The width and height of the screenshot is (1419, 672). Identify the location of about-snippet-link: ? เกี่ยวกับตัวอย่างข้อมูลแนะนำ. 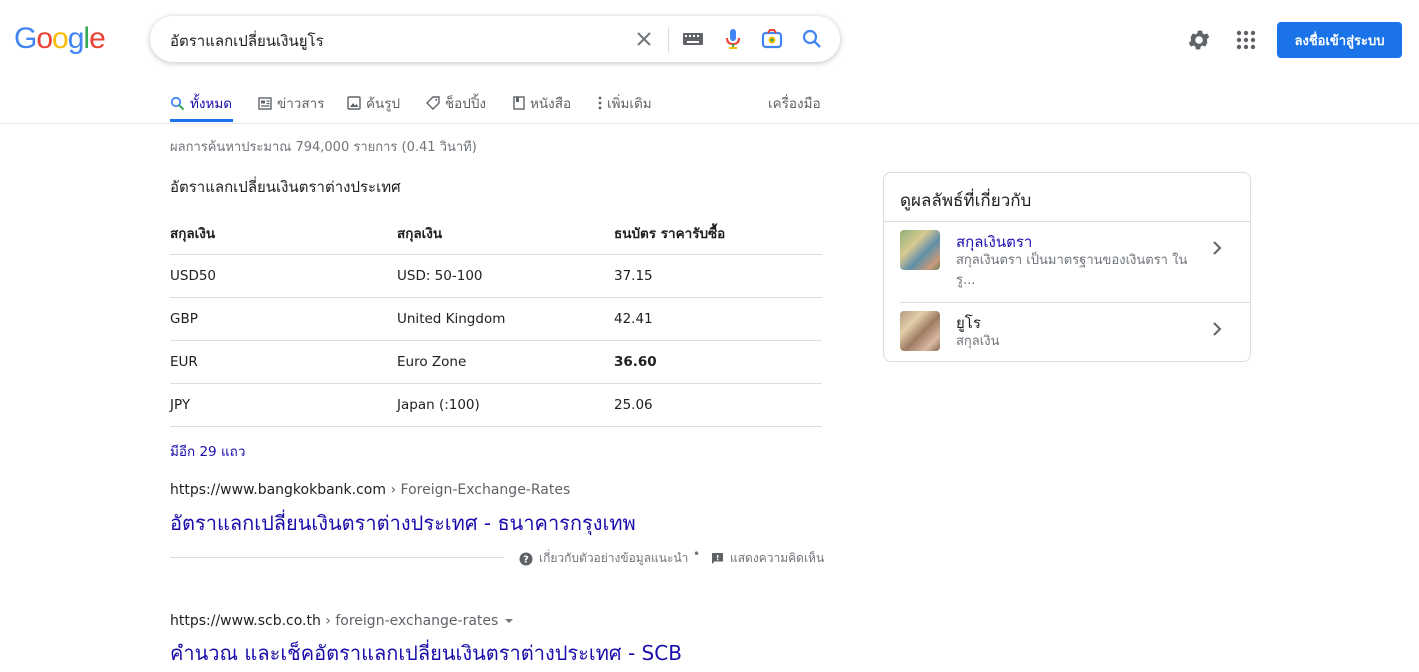
(603, 558).